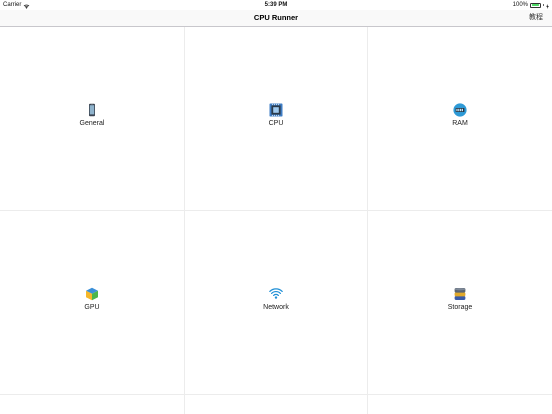  What do you see at coordinates (276, 307) in the screenshot?
I see `tile-label: Network` at bounding box center [276, 307].